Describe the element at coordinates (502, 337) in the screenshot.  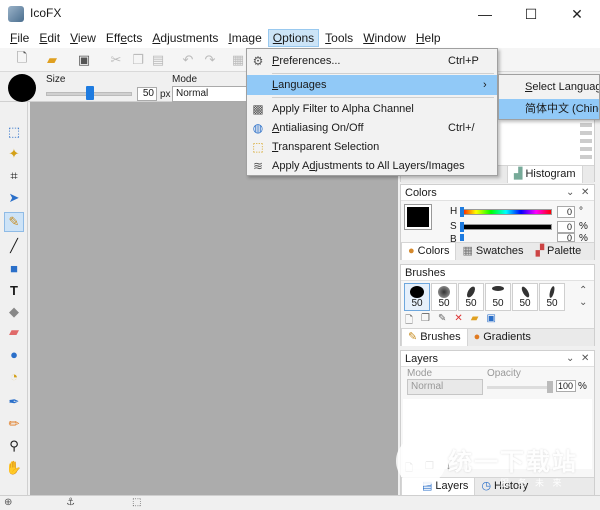
I see `tab-gradients: ● Gradients` at that location.